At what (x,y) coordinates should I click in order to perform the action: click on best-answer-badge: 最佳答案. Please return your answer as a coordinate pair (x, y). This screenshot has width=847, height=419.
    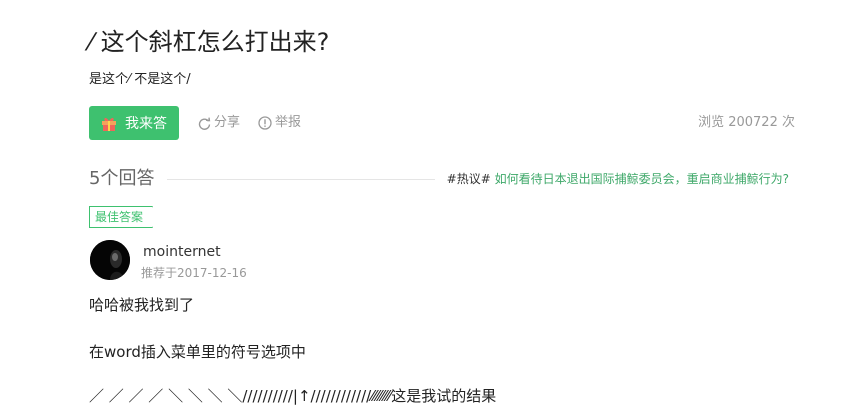
    Looking at the image, I should click on (121, 217).